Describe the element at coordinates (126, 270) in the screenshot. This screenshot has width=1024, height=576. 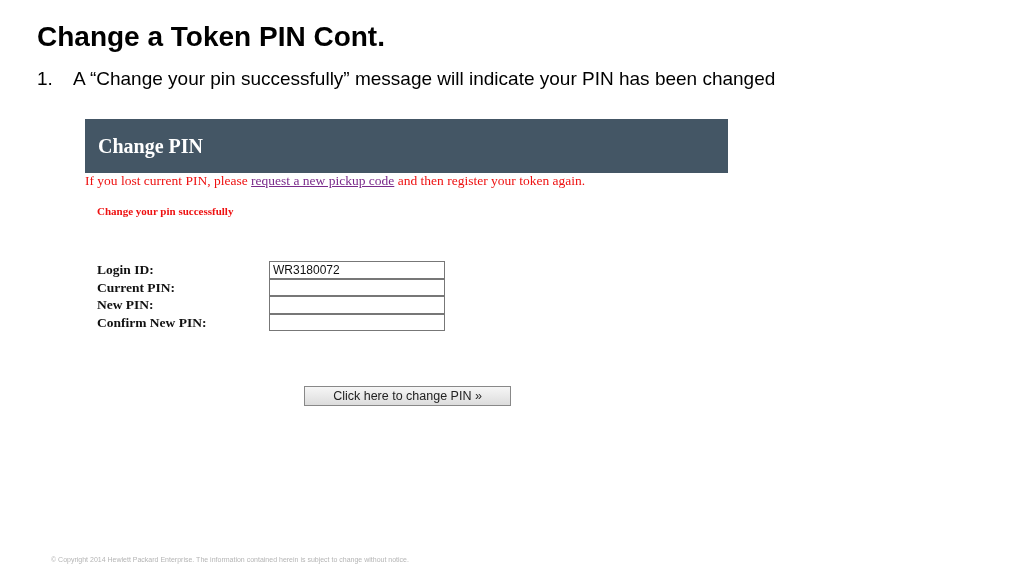
I see `field-label: Login ID:` at that location.